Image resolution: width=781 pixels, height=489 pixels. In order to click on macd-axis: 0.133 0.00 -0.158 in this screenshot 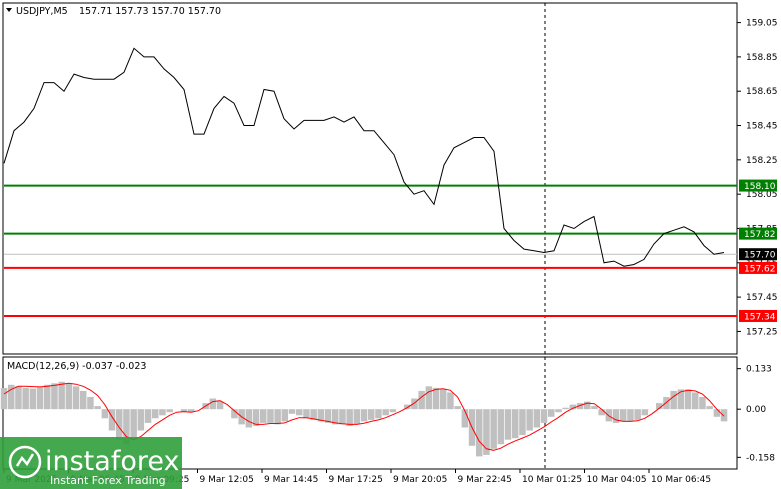, I will do `click(756, 414)`.